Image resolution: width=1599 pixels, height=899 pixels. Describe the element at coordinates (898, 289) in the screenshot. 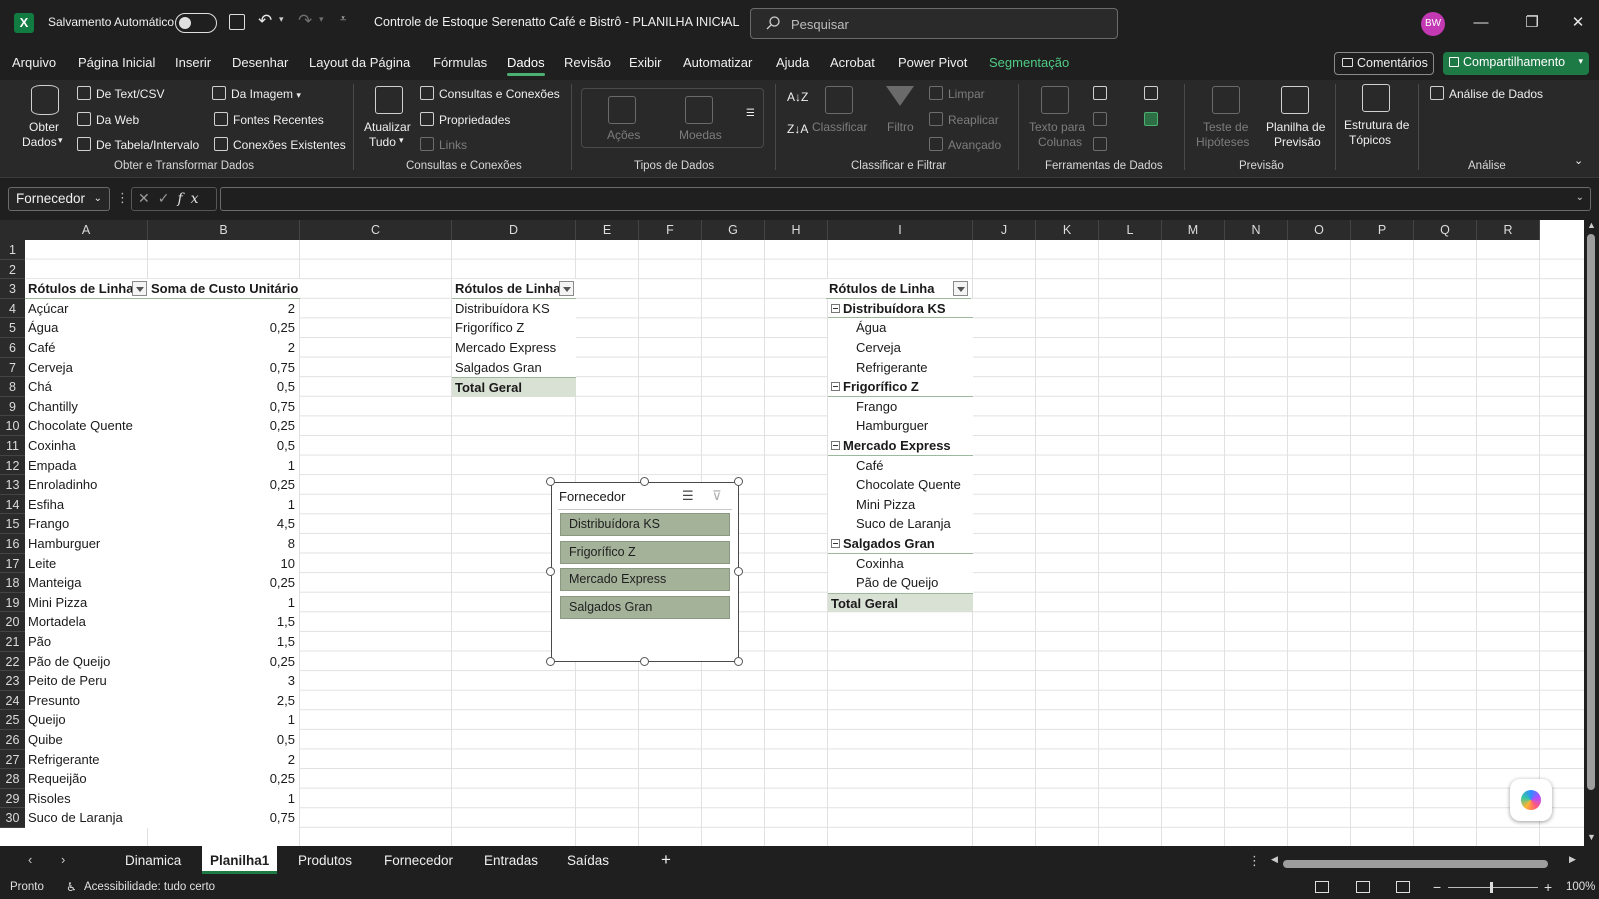

I see `pivot3-header-label: Rótulos de Linha` at that location.